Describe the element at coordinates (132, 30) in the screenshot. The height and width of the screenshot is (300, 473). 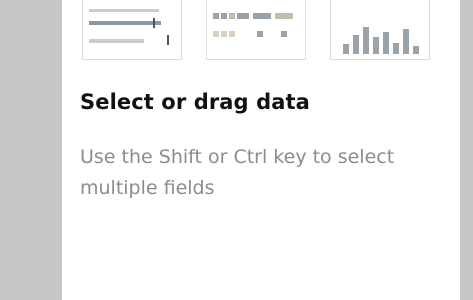
I see `bullet-bar-chart-icon` at that location.